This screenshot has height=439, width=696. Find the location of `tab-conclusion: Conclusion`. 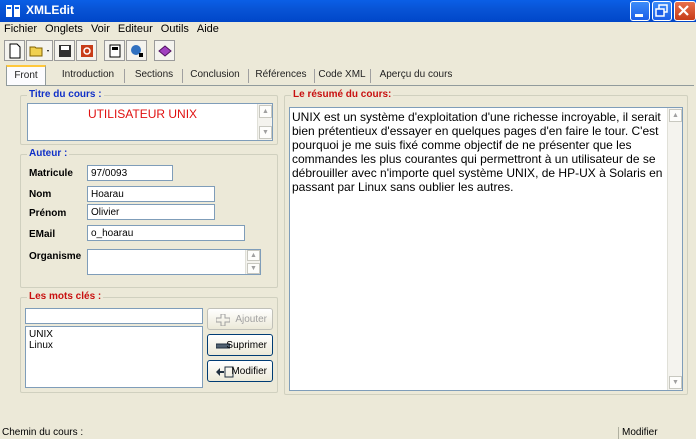

tab-conclusion: Conclusion is located at coordinates (215, 76).